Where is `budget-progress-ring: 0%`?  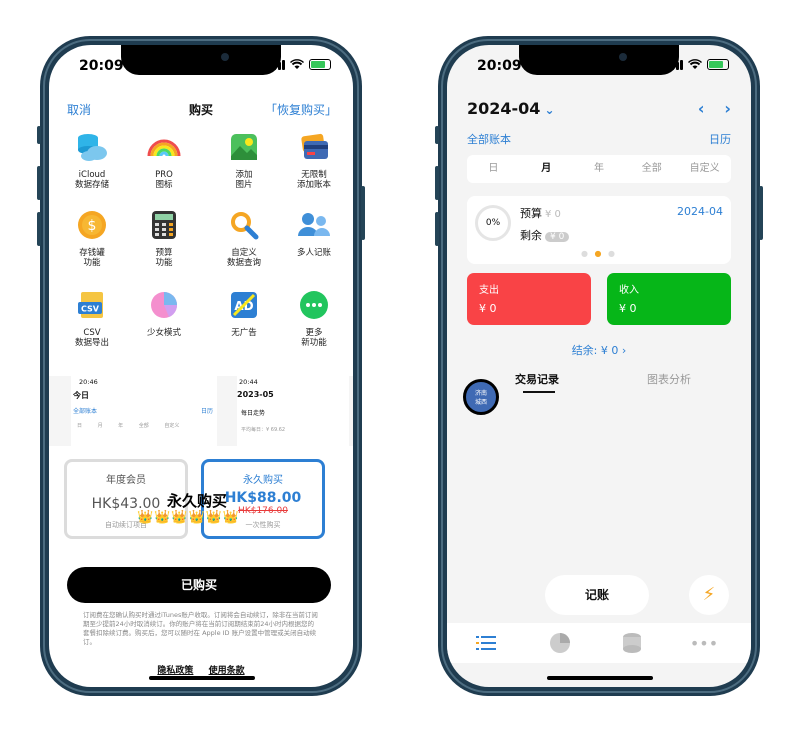 budget-progress-ring: 0% is located at coordinates (493, 223).